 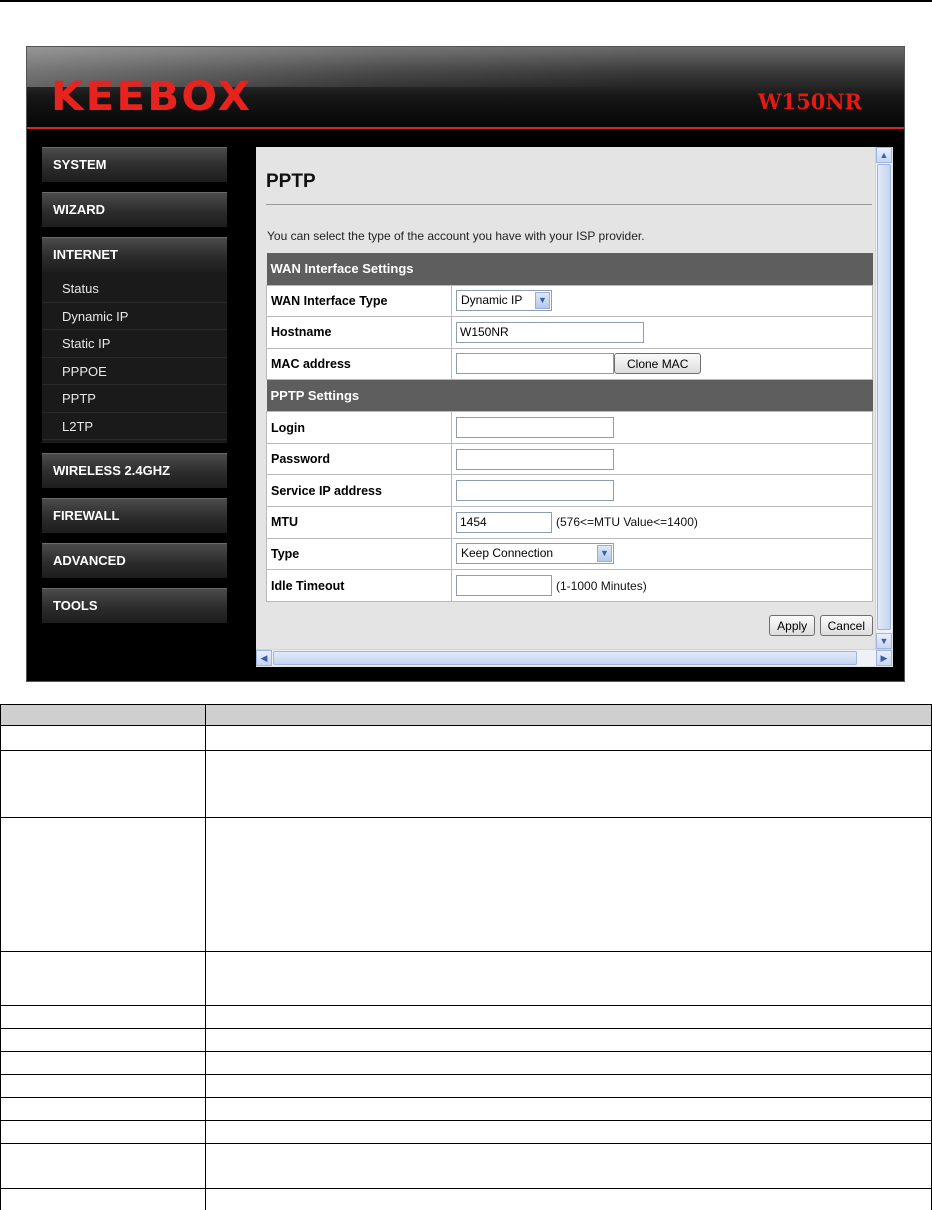 What do you see at coordinates (504, 586) in the screenshot?
I see `idle-timeout-input` at bounding box center [504, 586].